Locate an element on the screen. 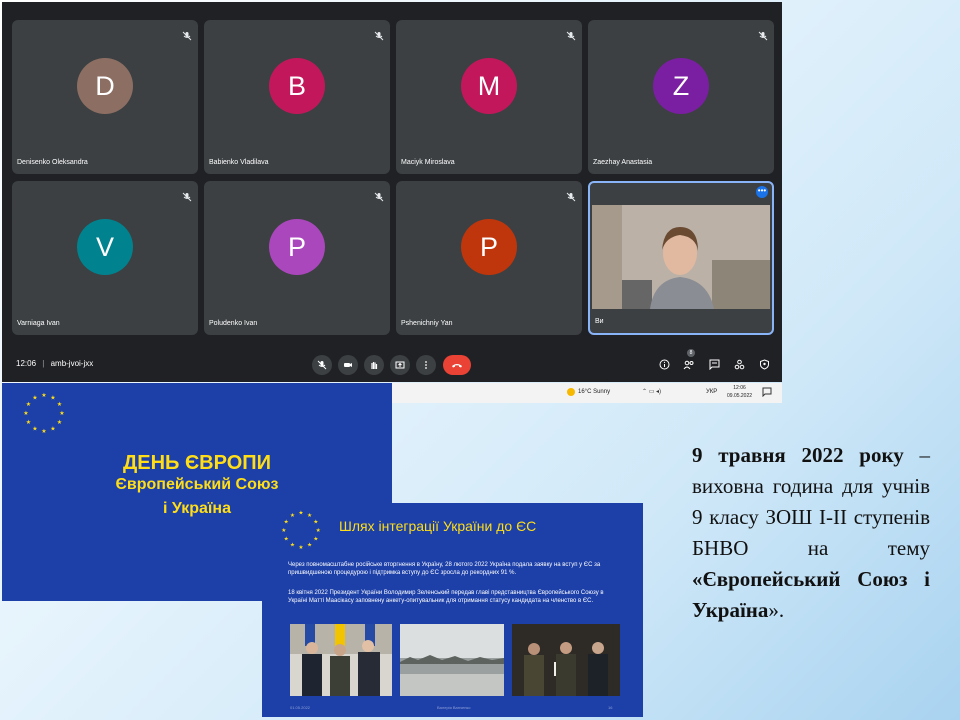 The width and height of the screenshot is (960, 720). windows-taskbar: 16°C Sunny ⌃ ▭ ◂) УКР 12:06 09.05.2022 is located at coordinates (587, 393).